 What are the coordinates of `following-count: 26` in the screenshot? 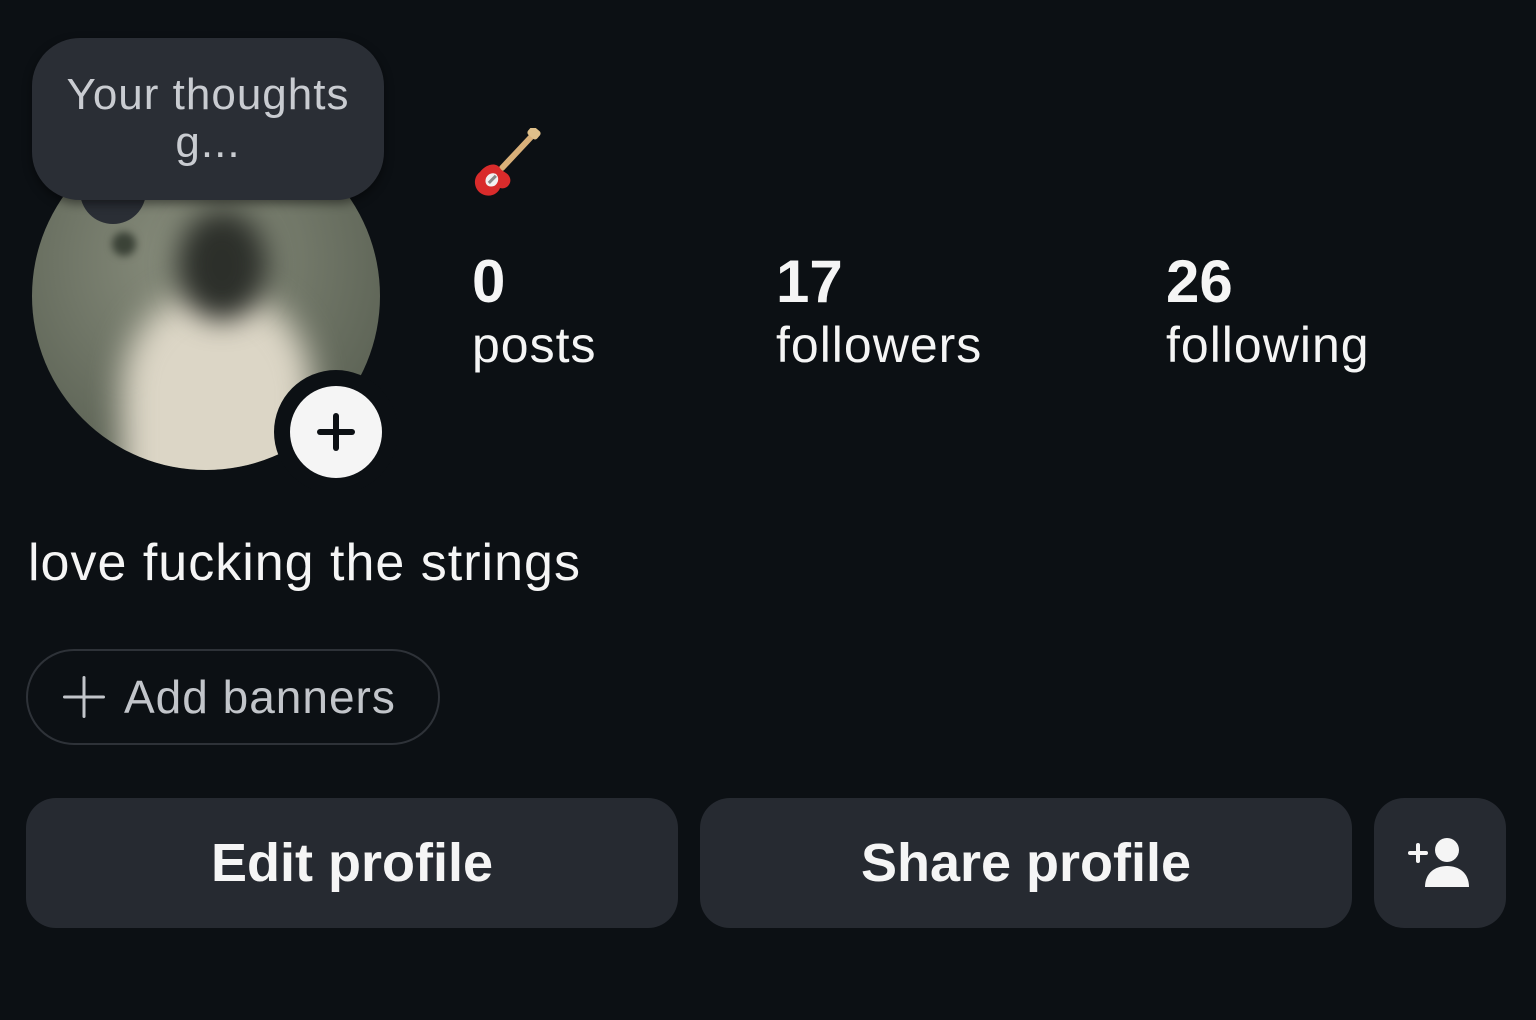 It's located at (1199, 281).